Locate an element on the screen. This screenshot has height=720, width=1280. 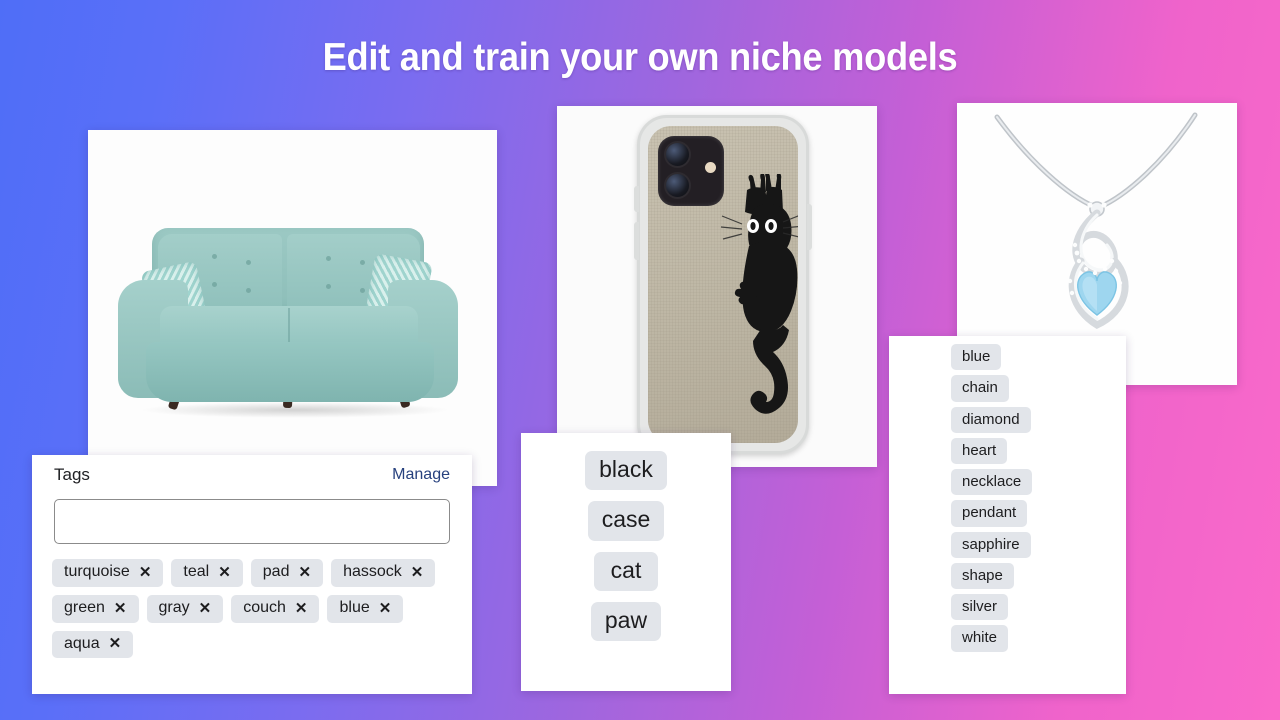
tags-label: Tags is located at coordinates (72, 474).